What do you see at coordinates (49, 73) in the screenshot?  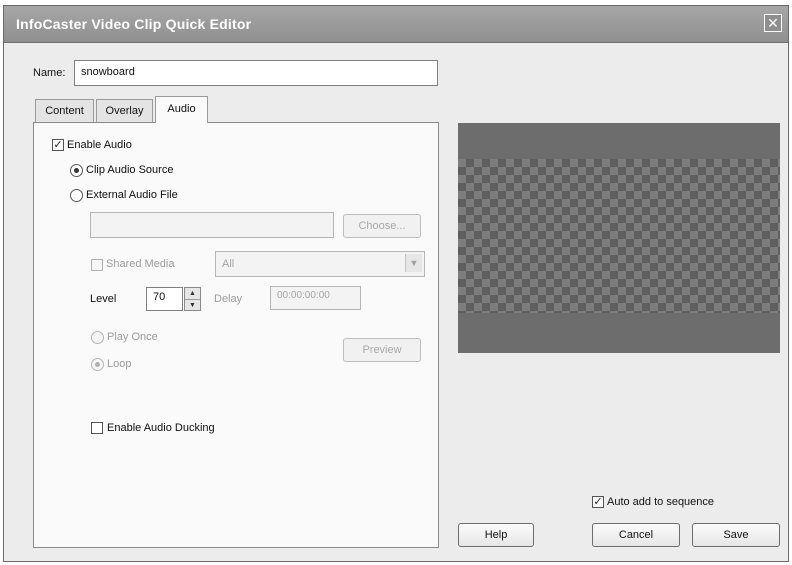 I see `name-label: Name:` at bounding box center [49, 73].